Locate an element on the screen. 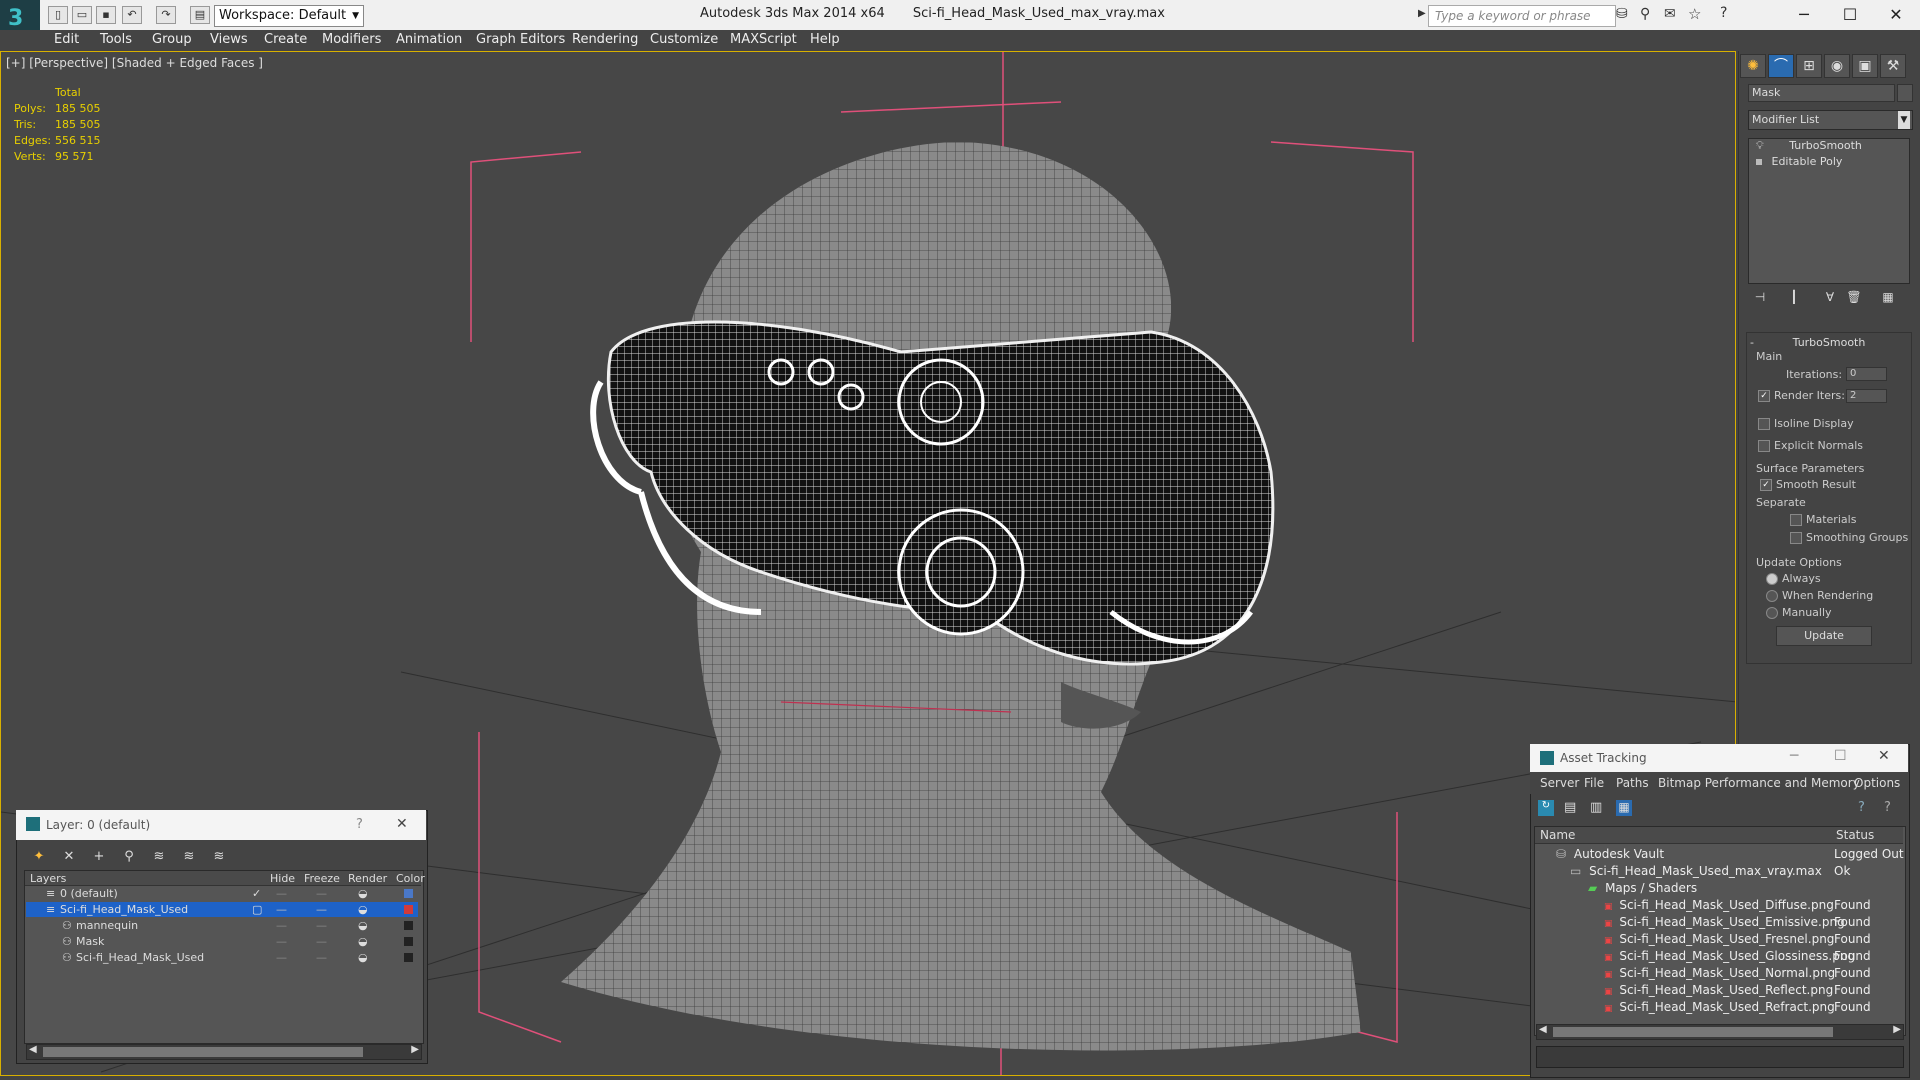 The height and width of the screenshot is (1080, 1920). remove-modifier-icon: 🗑︎ is located at coordinates (1854, 298).